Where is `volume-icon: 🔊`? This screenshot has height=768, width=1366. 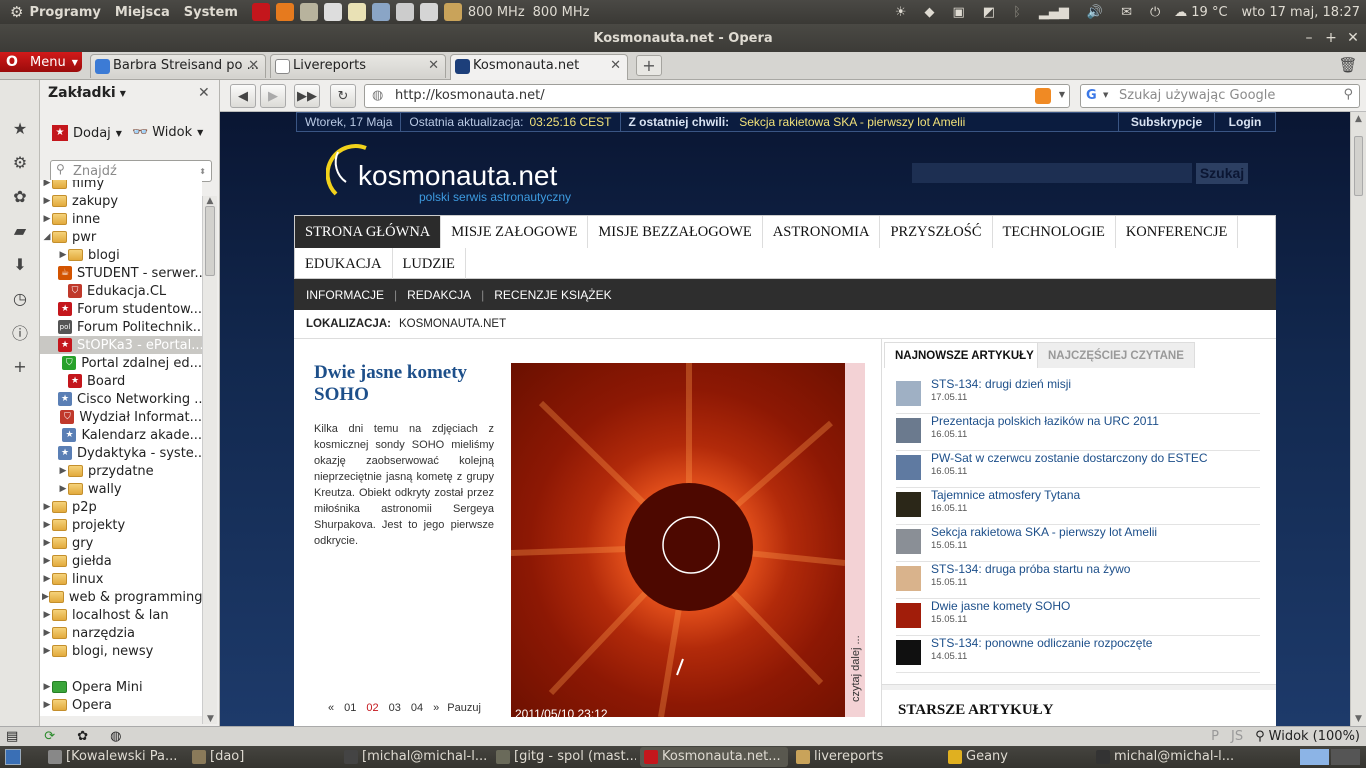
volume-icon: 🔊 is located at coordinates (1095, 12).